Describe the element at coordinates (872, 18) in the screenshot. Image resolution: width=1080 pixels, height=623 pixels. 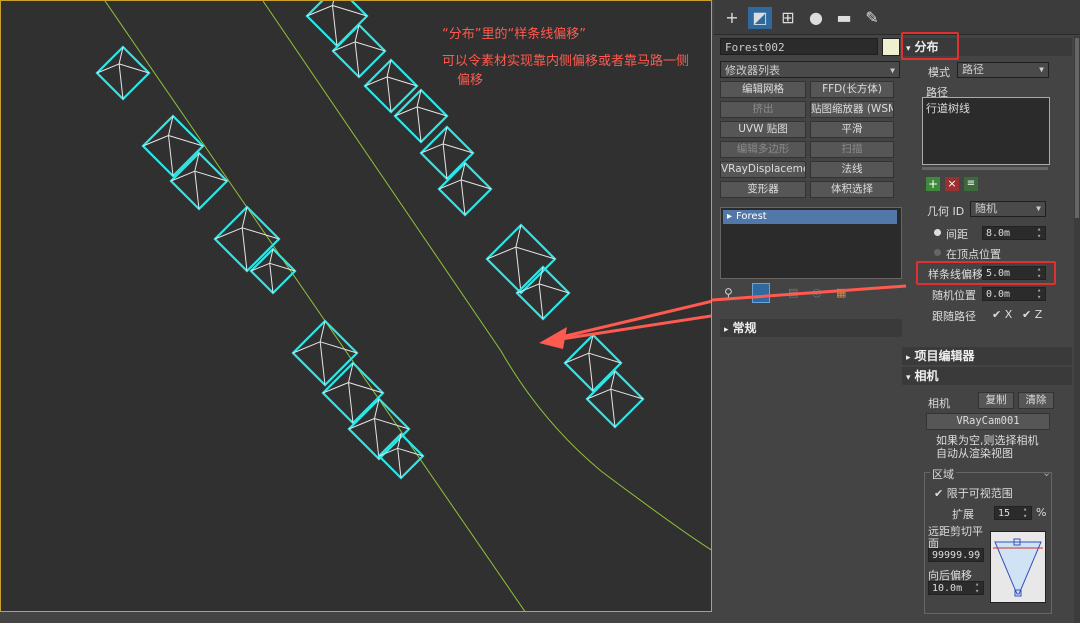
I see `utilities-wrench-icon: ✎` at that location.